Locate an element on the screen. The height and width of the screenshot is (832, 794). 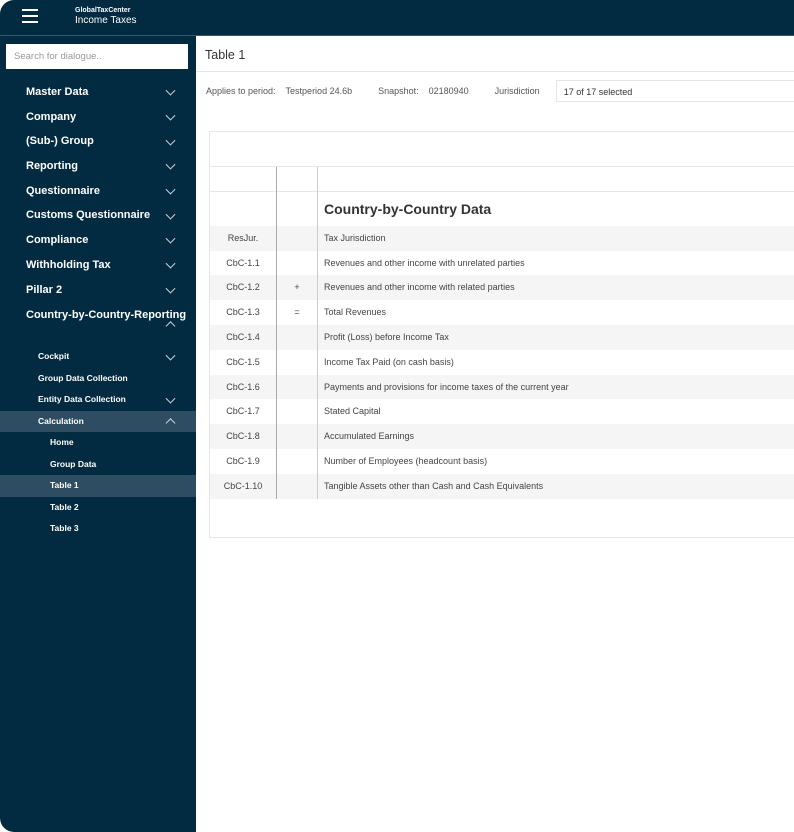
sidebar-item-pillar-2: Pillar 2 is located at coordinates (98, 290).